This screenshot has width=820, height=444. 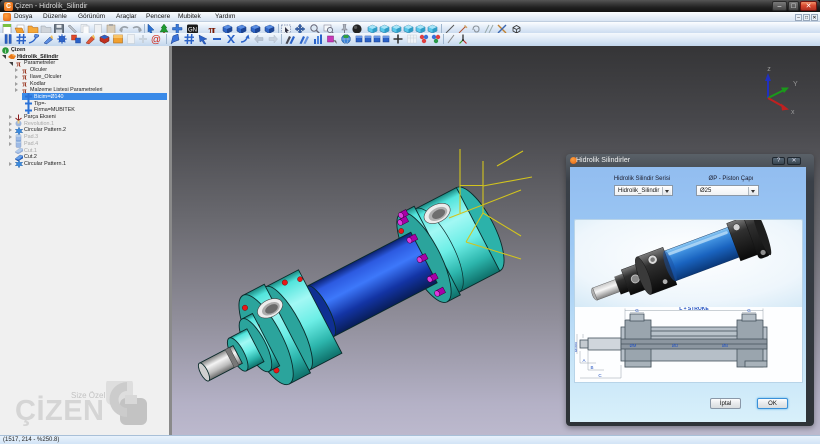 What do you see at coordinates (725, 345) in the screenshot?
I see `svg-text: ØB` at bounding box center [725, 345].